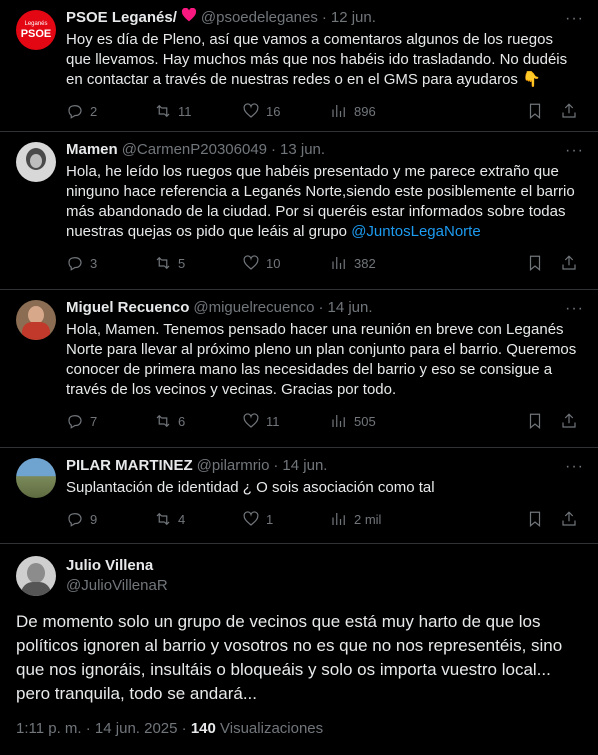  Describe the element at coordinates (110, 519) in the screenshot. I see `reply-button: 9` at that location.